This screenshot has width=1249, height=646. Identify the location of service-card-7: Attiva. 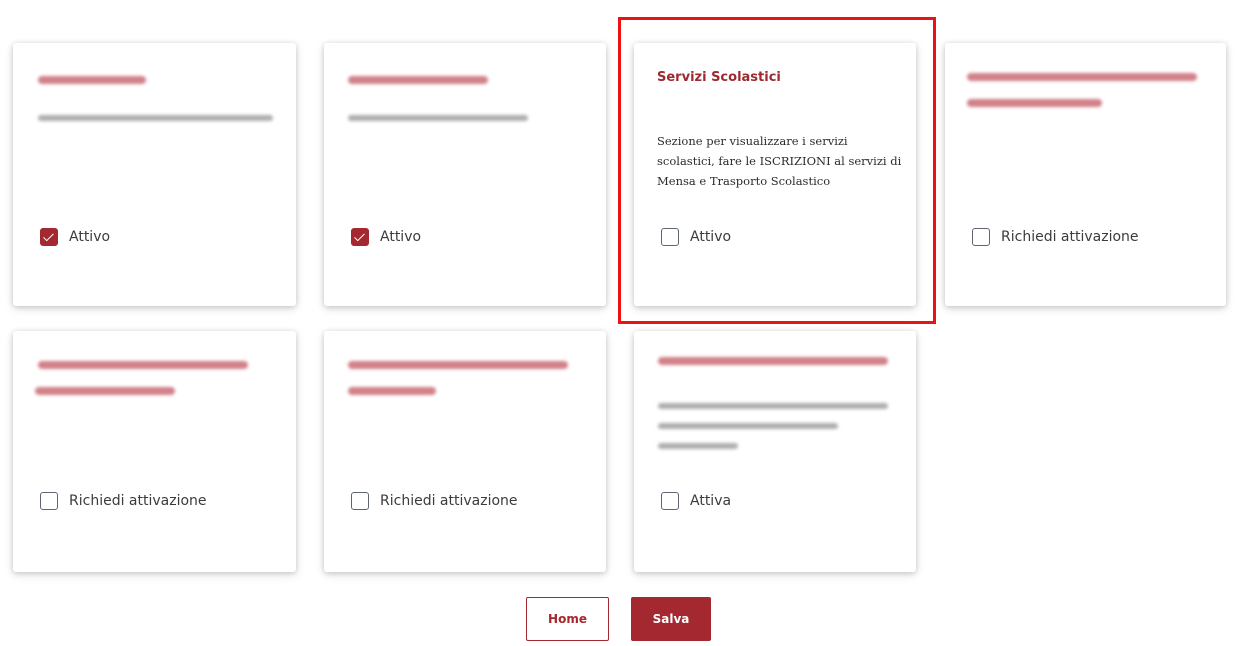
(775, 451).